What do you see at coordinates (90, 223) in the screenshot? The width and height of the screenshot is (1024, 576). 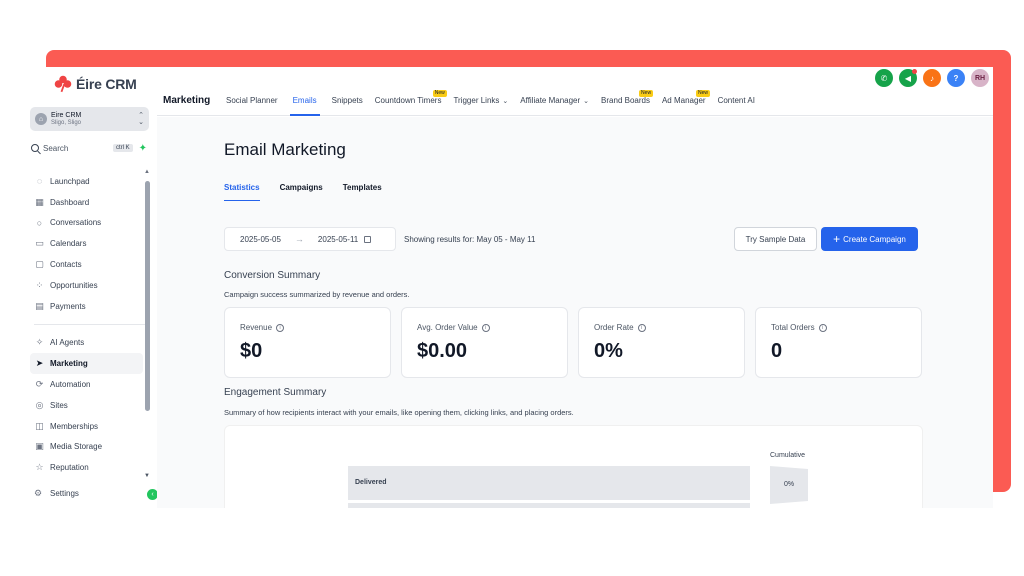 I see `sidebar-item-conversations: ○ Conversations` at bounding box center [90, 223].